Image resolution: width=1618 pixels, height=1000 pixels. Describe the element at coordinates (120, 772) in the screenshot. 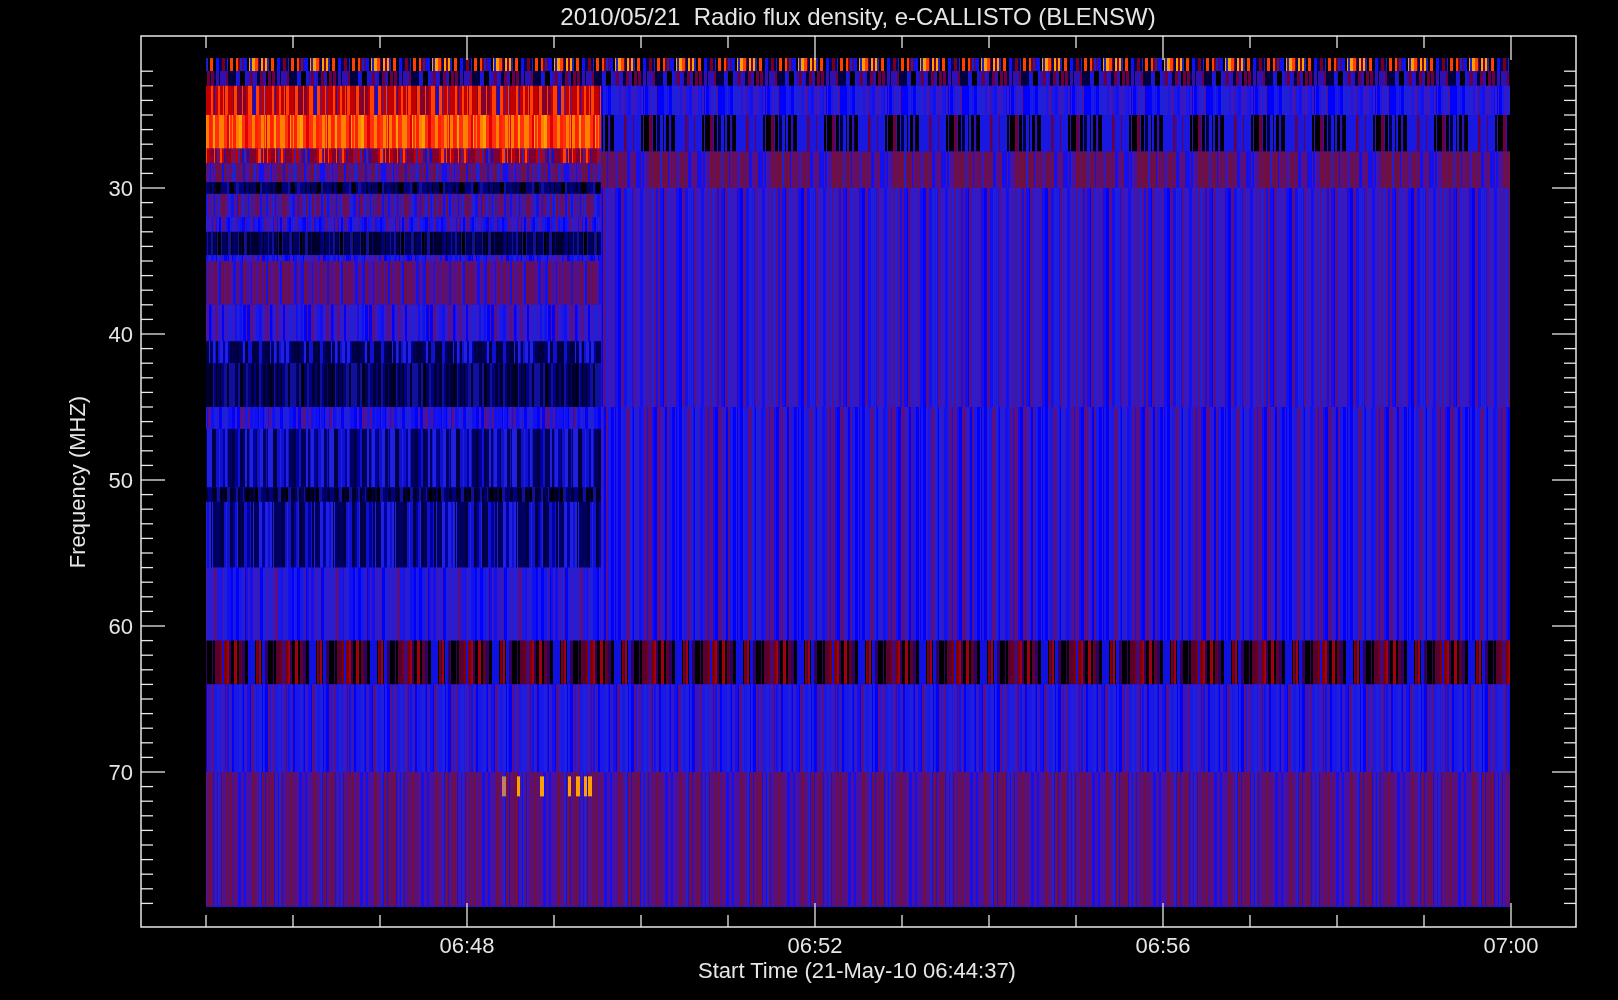

I see `tick-label: 70` at that location.